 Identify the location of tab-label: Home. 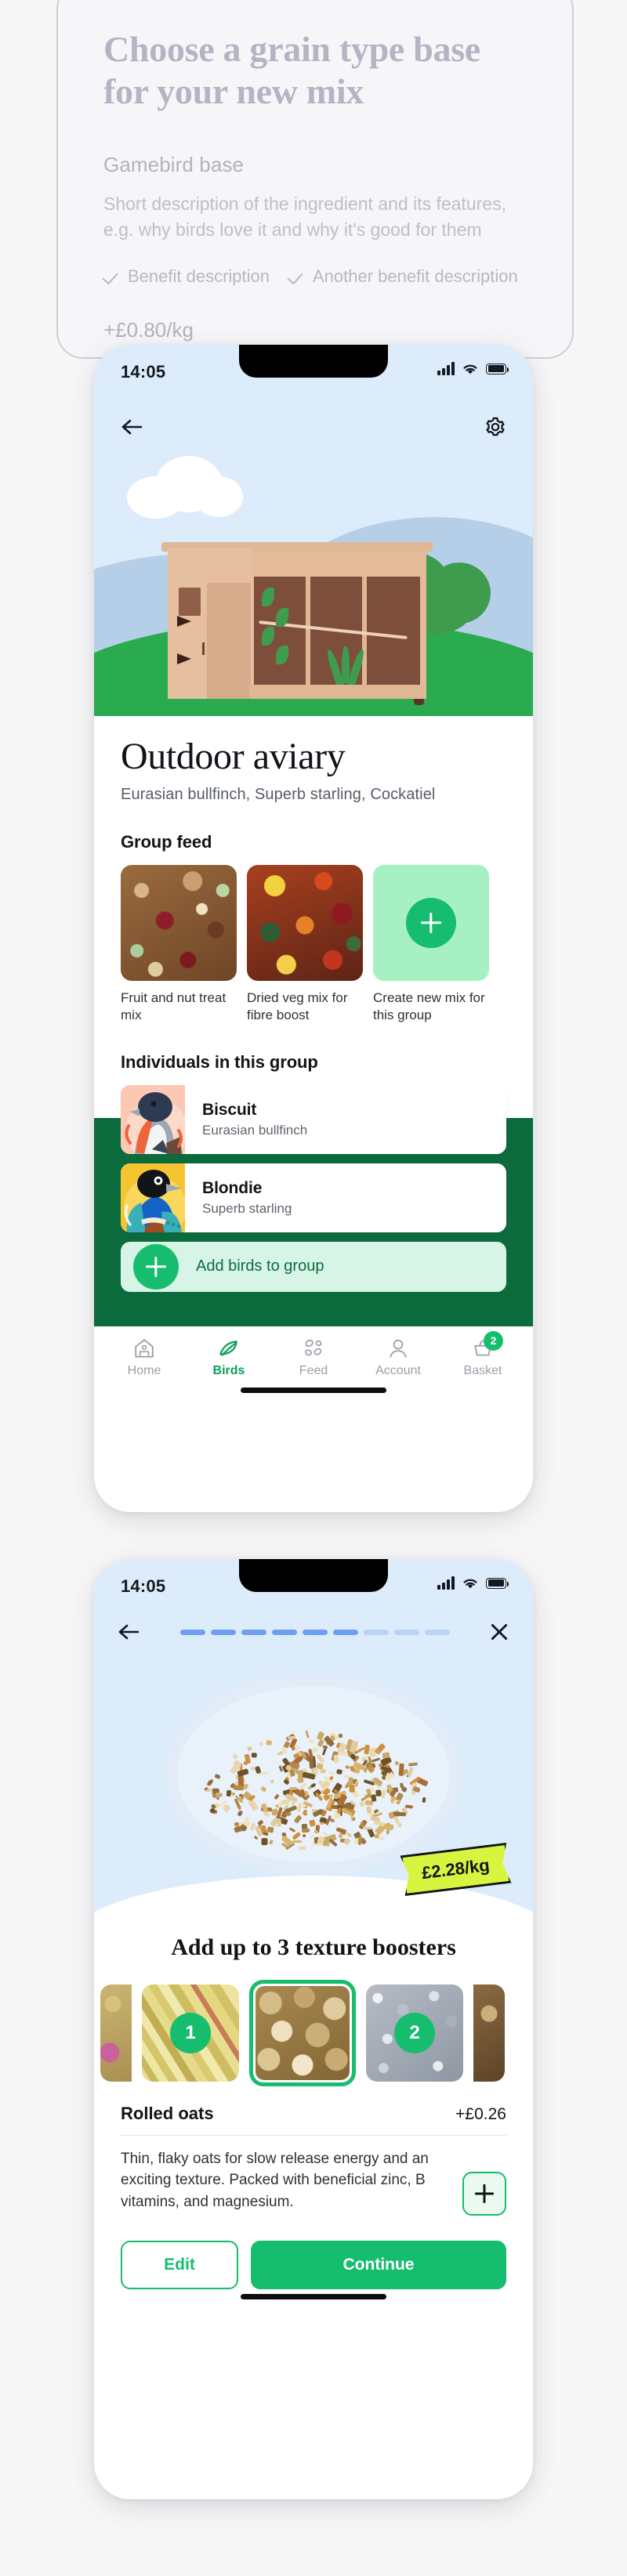
(144, 1370).